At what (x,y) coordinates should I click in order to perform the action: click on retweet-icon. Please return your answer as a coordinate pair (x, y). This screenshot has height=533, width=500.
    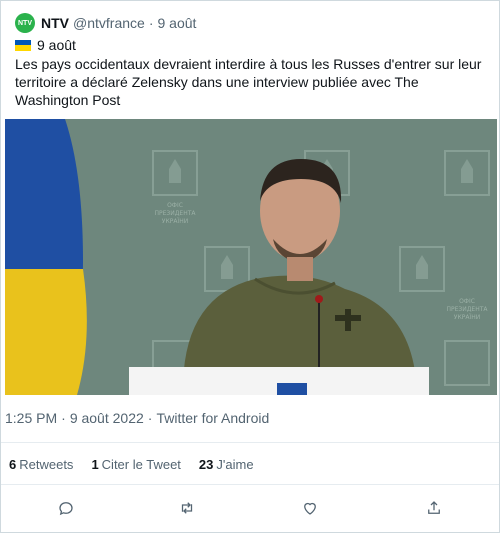
    Looking at the image, I should click on (187, 508).